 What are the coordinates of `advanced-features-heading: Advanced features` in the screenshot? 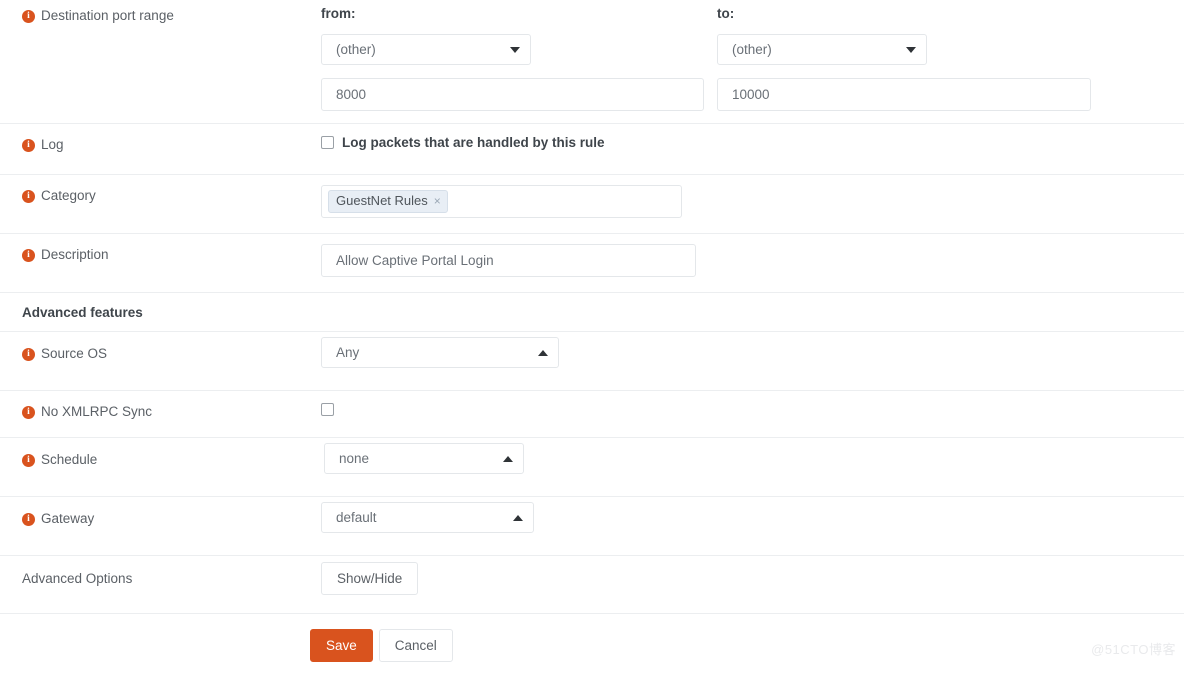 It's located at (592, 312).